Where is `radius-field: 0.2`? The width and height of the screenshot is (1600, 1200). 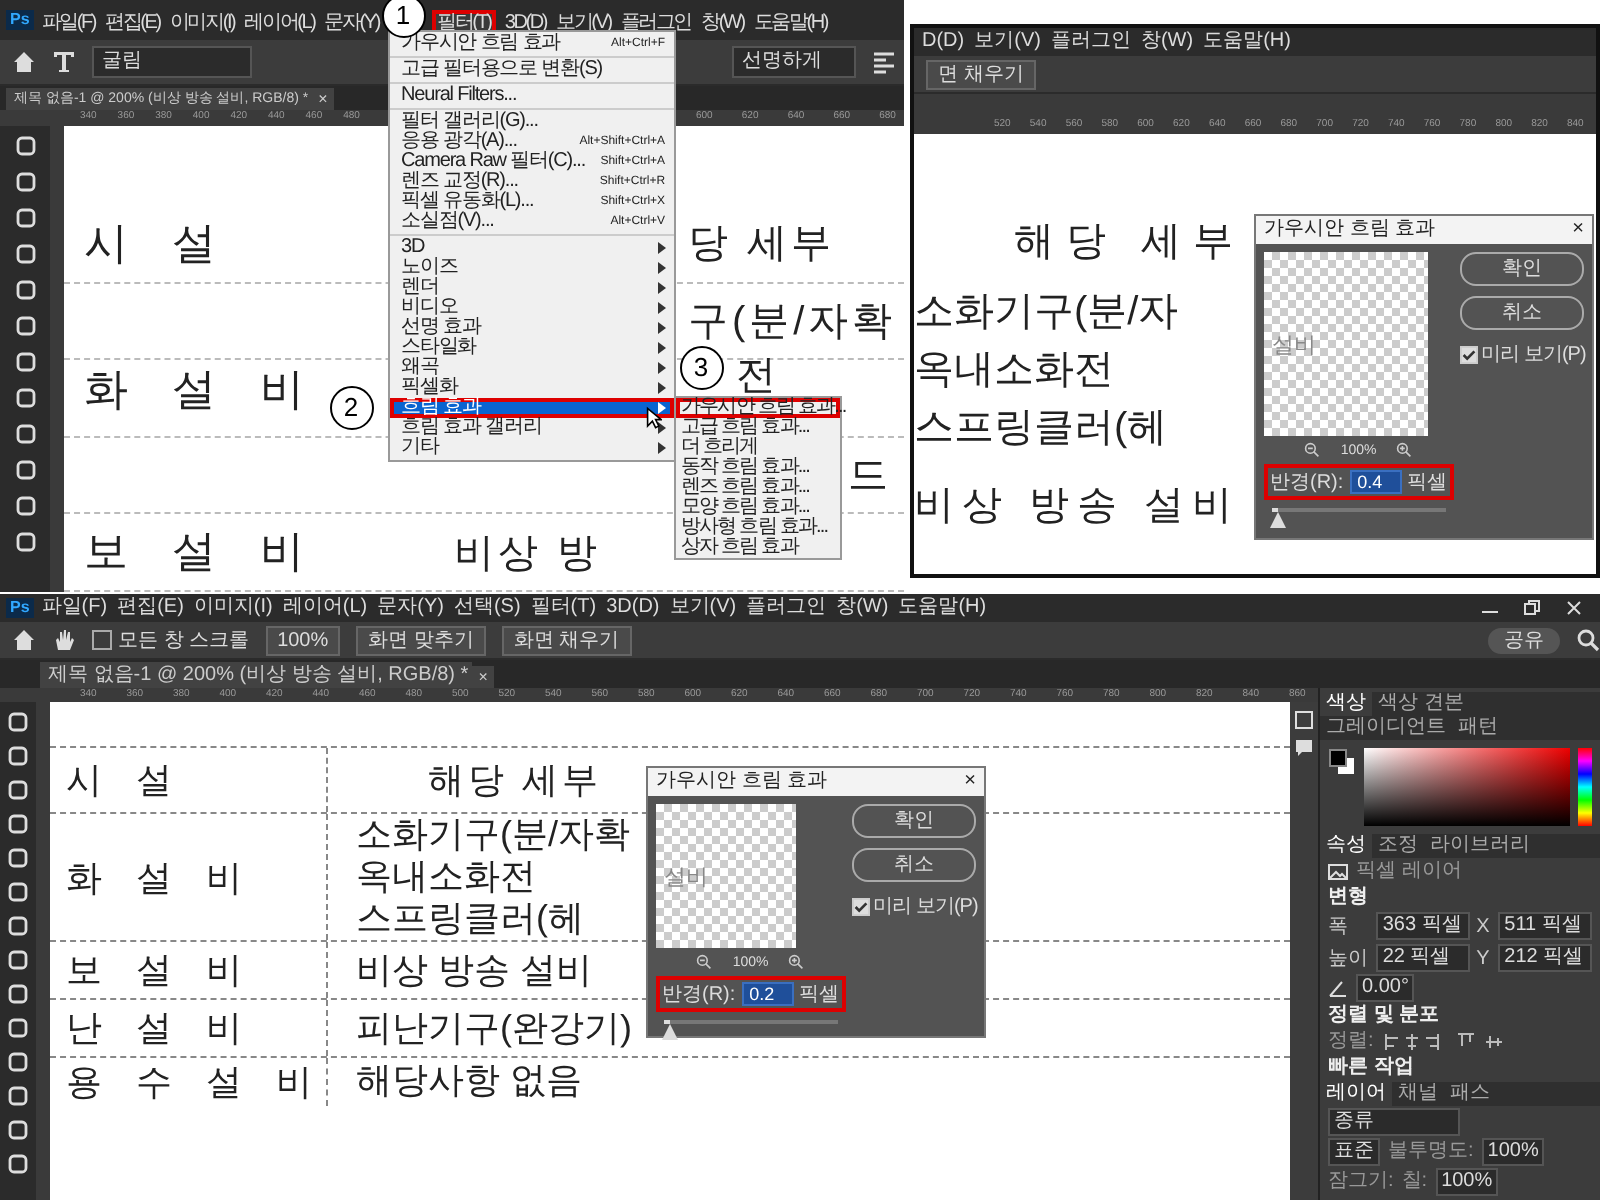 radius-field: 0.2 is located at coordinates (767, 994).